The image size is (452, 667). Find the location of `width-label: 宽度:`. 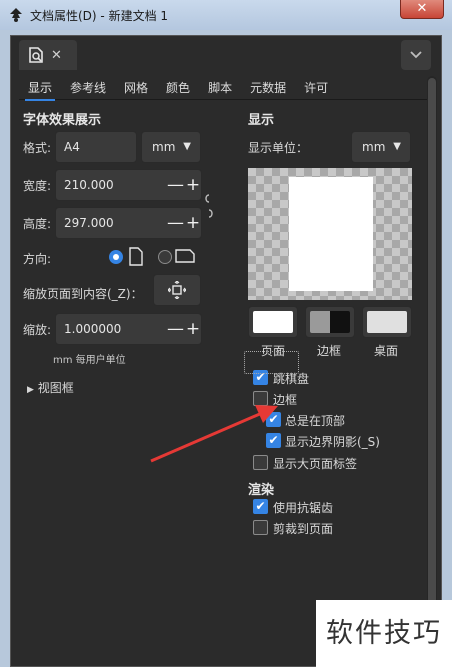

width-label: 宽度: is located at coordinates (37, 186).